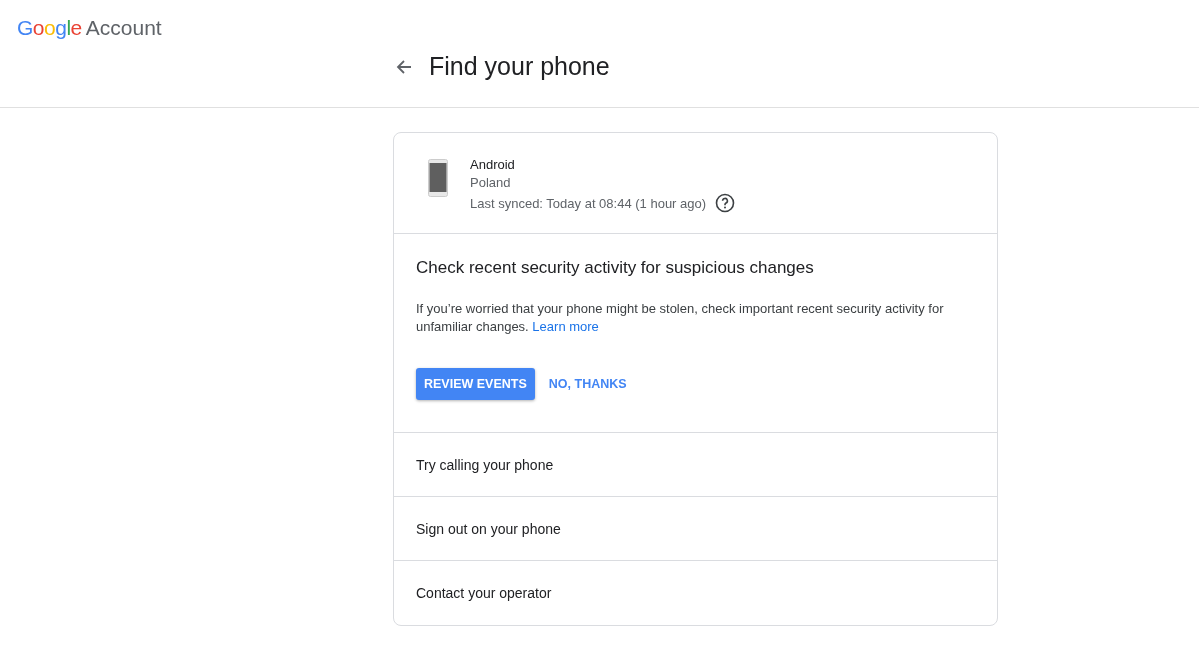  I want to click on device-name: Android, so click(493, 164).